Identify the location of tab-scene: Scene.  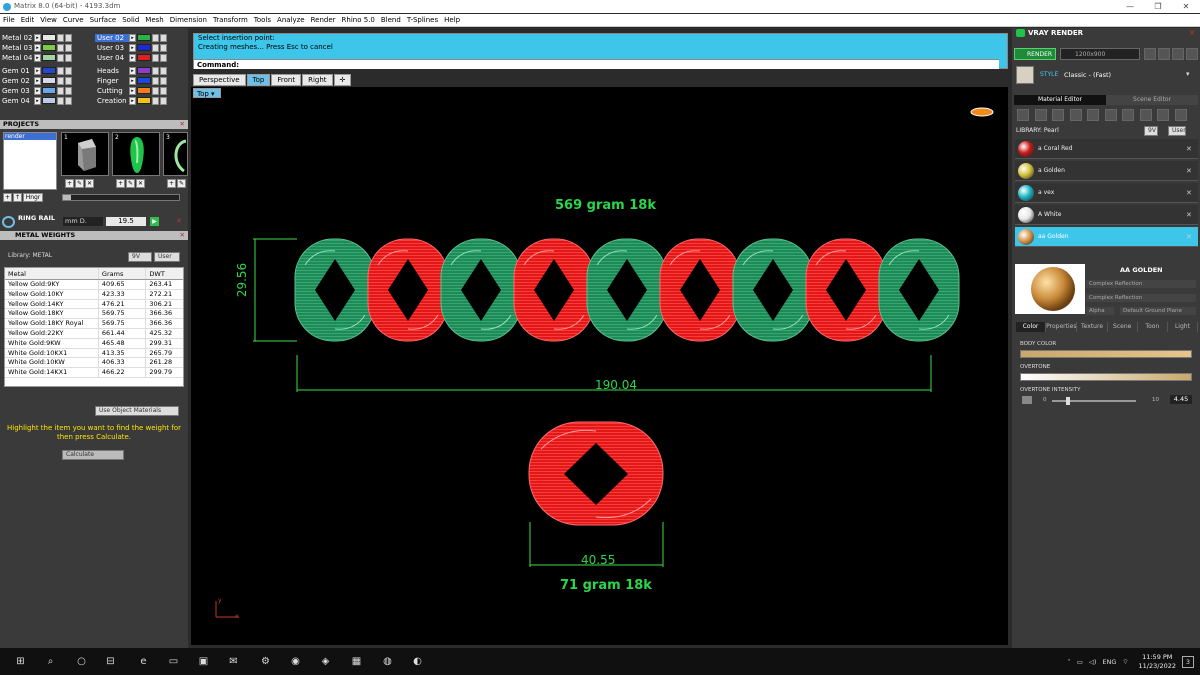
(1123, 327).